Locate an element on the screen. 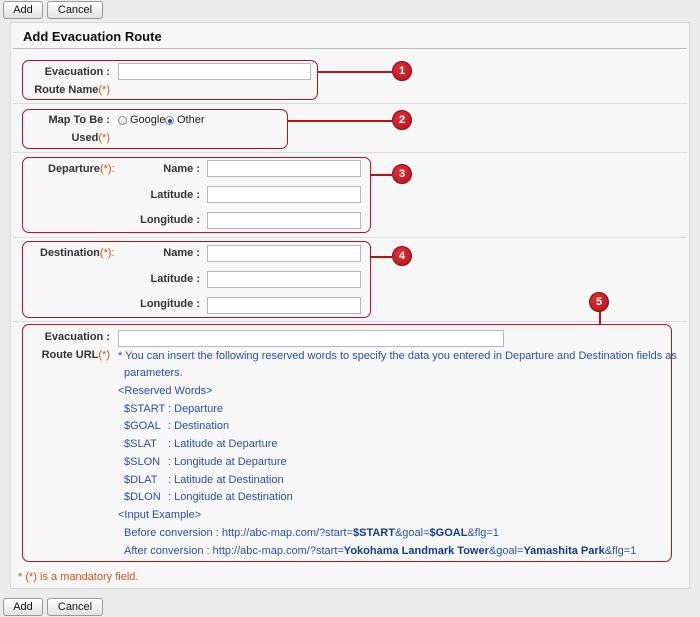 This screenshot has height=617, width=700. add-button-bottom: Add is located at coordinates (23, 607).